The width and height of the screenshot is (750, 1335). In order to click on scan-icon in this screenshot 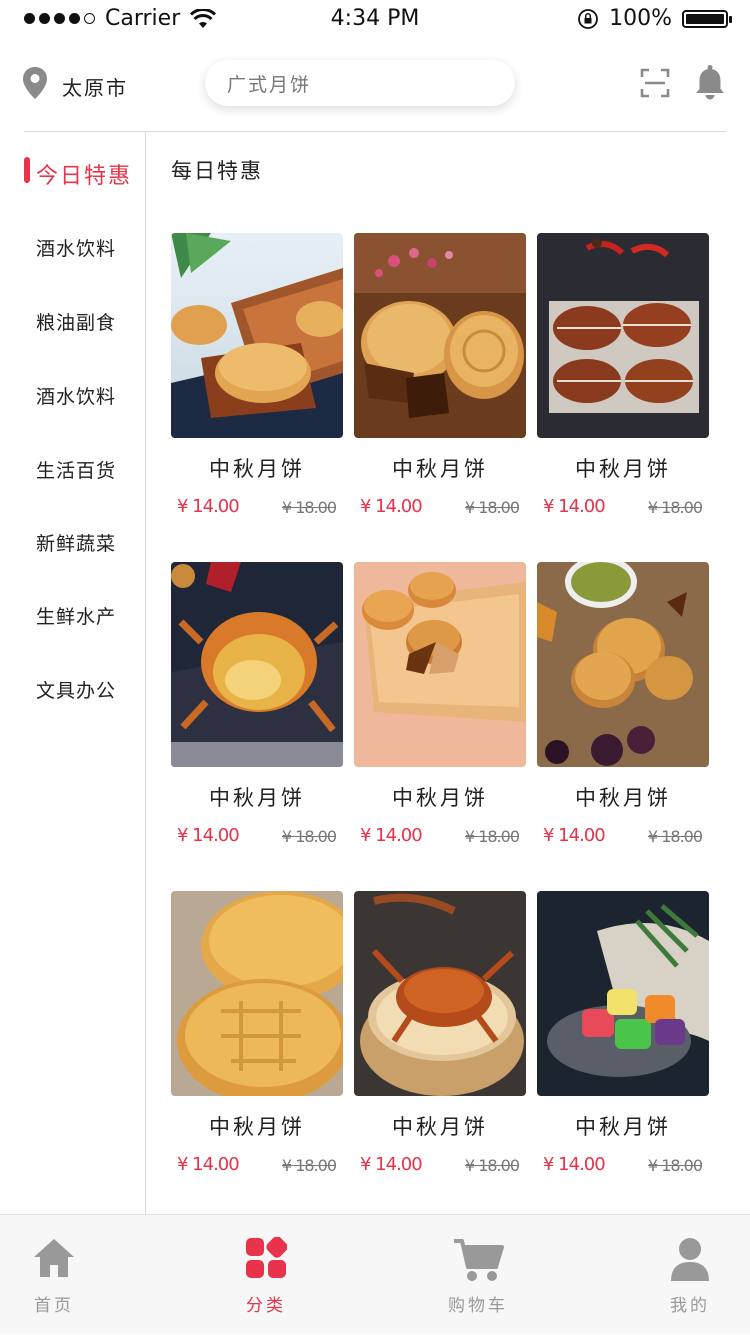, I will do `click(655, 83)`.